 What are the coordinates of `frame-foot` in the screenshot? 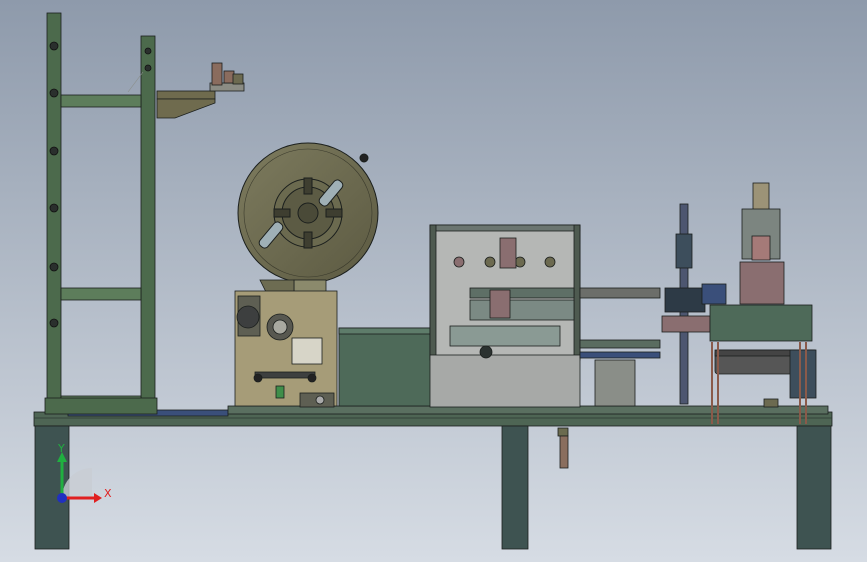 It's located at (101, 406).